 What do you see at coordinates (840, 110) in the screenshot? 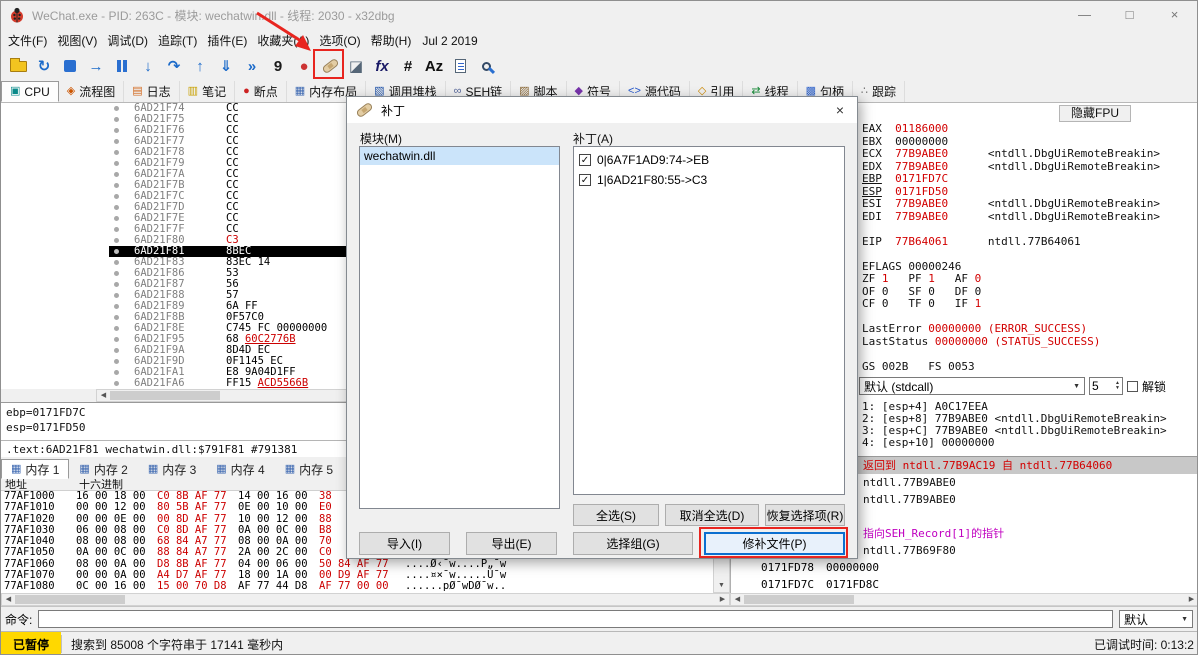
I see `dialog-close-button: ×` at bounding box center [840, 110].